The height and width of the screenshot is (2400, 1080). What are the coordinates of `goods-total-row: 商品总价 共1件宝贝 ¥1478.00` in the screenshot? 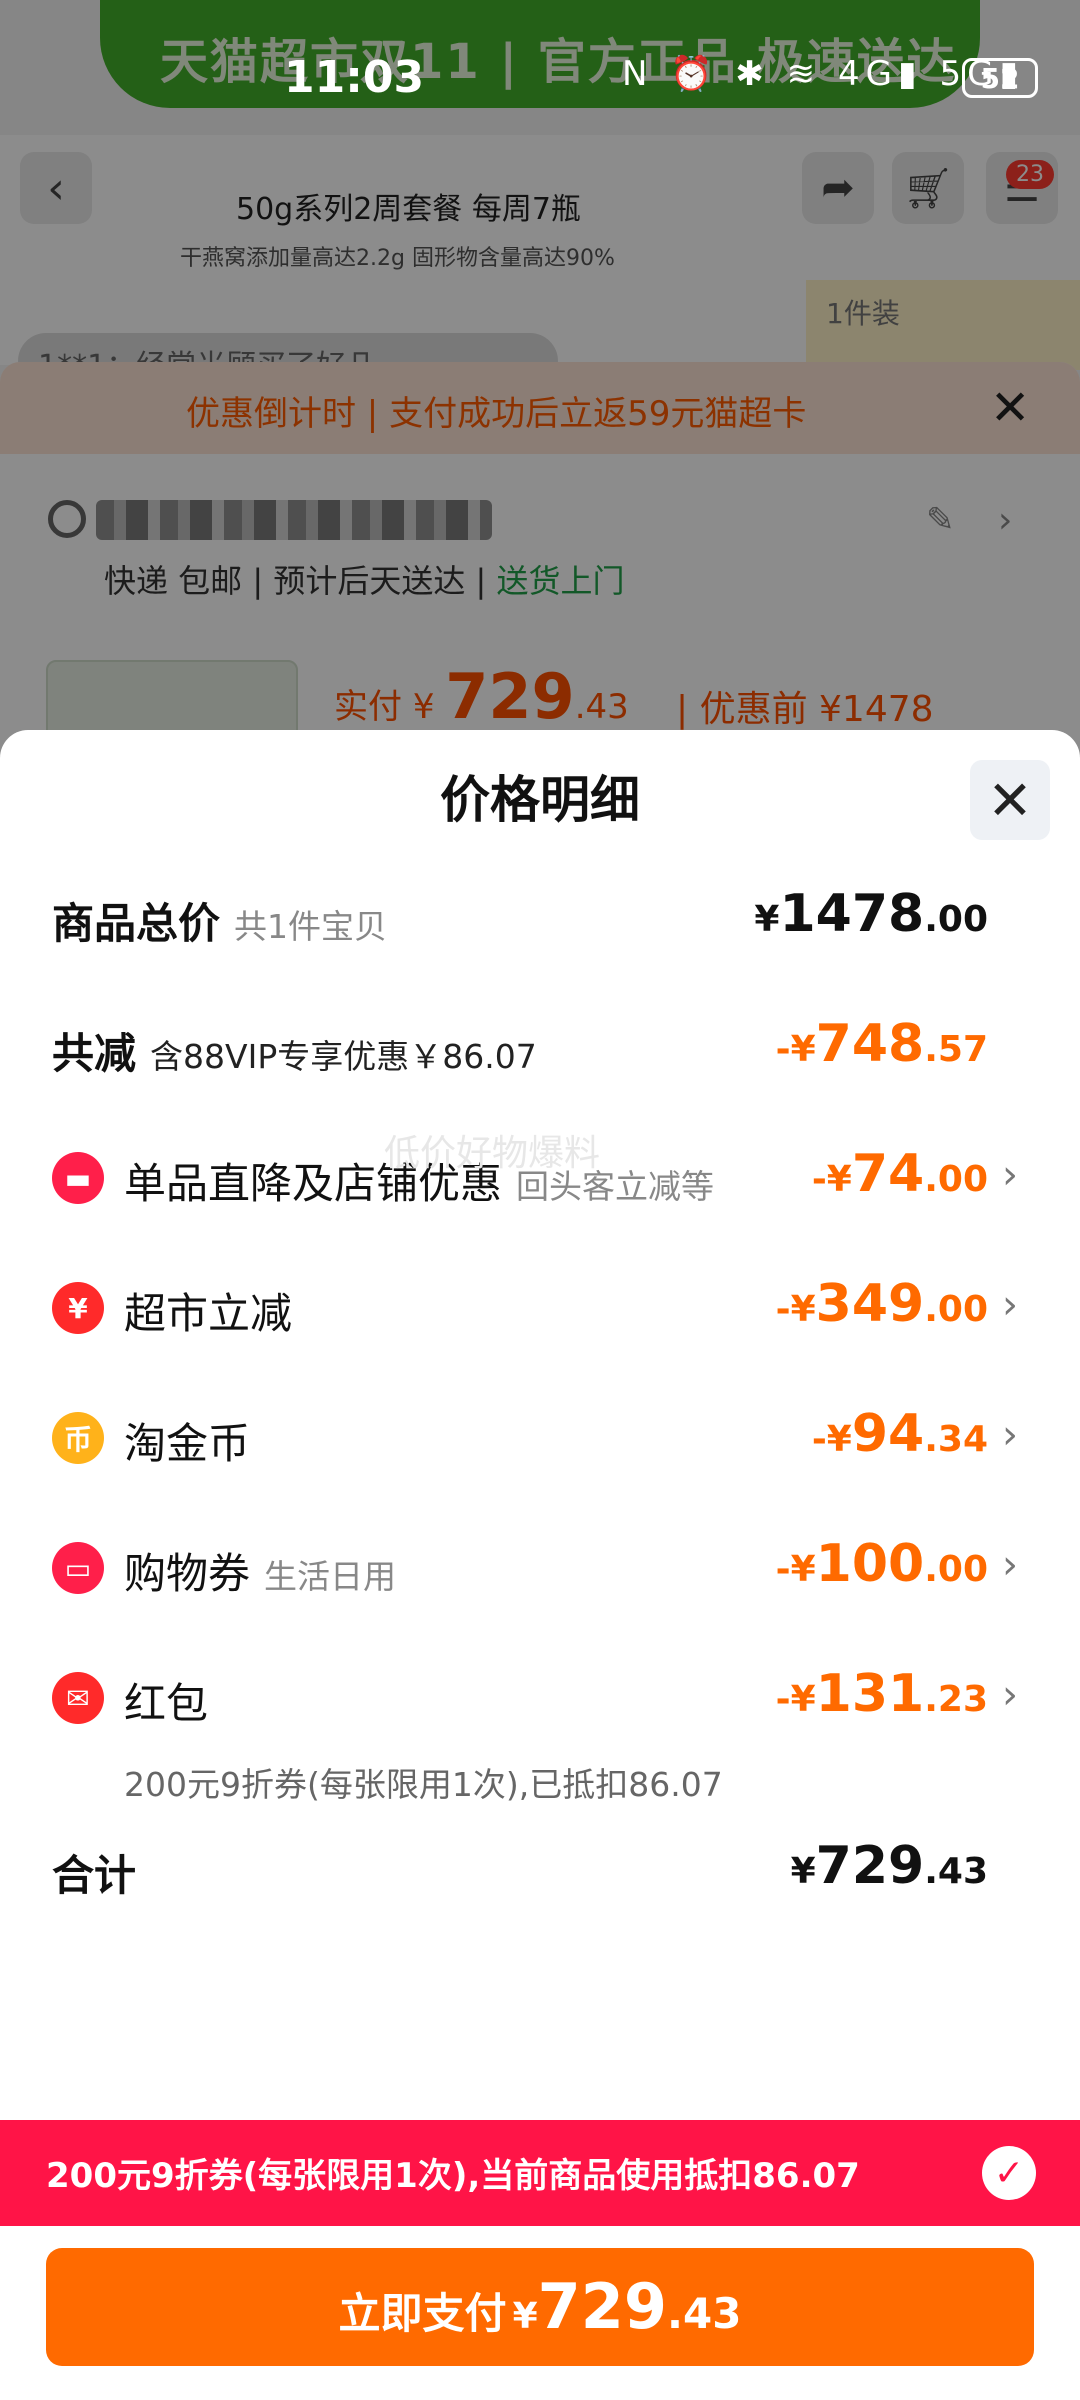 It's located at (540, 937).